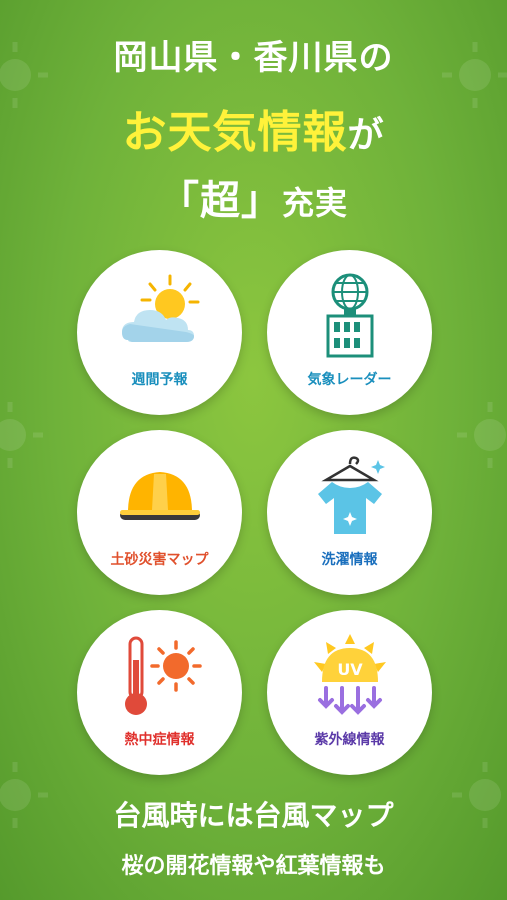 Image resolution: width=507 pixels, height=900 pixels. I want to click on feature-heatstroke-info: 熱中症情報, so click(159, 692).